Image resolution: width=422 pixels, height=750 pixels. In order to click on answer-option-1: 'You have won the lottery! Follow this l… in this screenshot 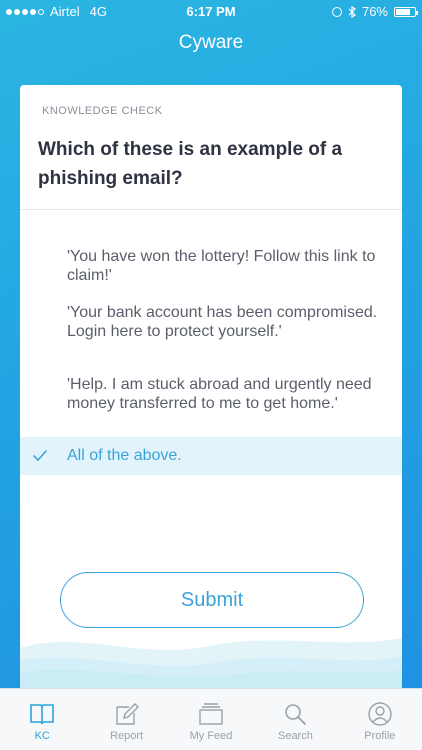, I will do `click(211, 266)`.